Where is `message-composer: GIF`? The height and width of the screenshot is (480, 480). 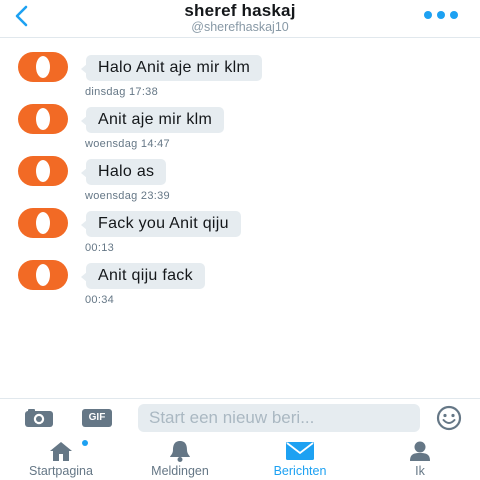
message-composer: GIF is located at coordinates (240, 417).